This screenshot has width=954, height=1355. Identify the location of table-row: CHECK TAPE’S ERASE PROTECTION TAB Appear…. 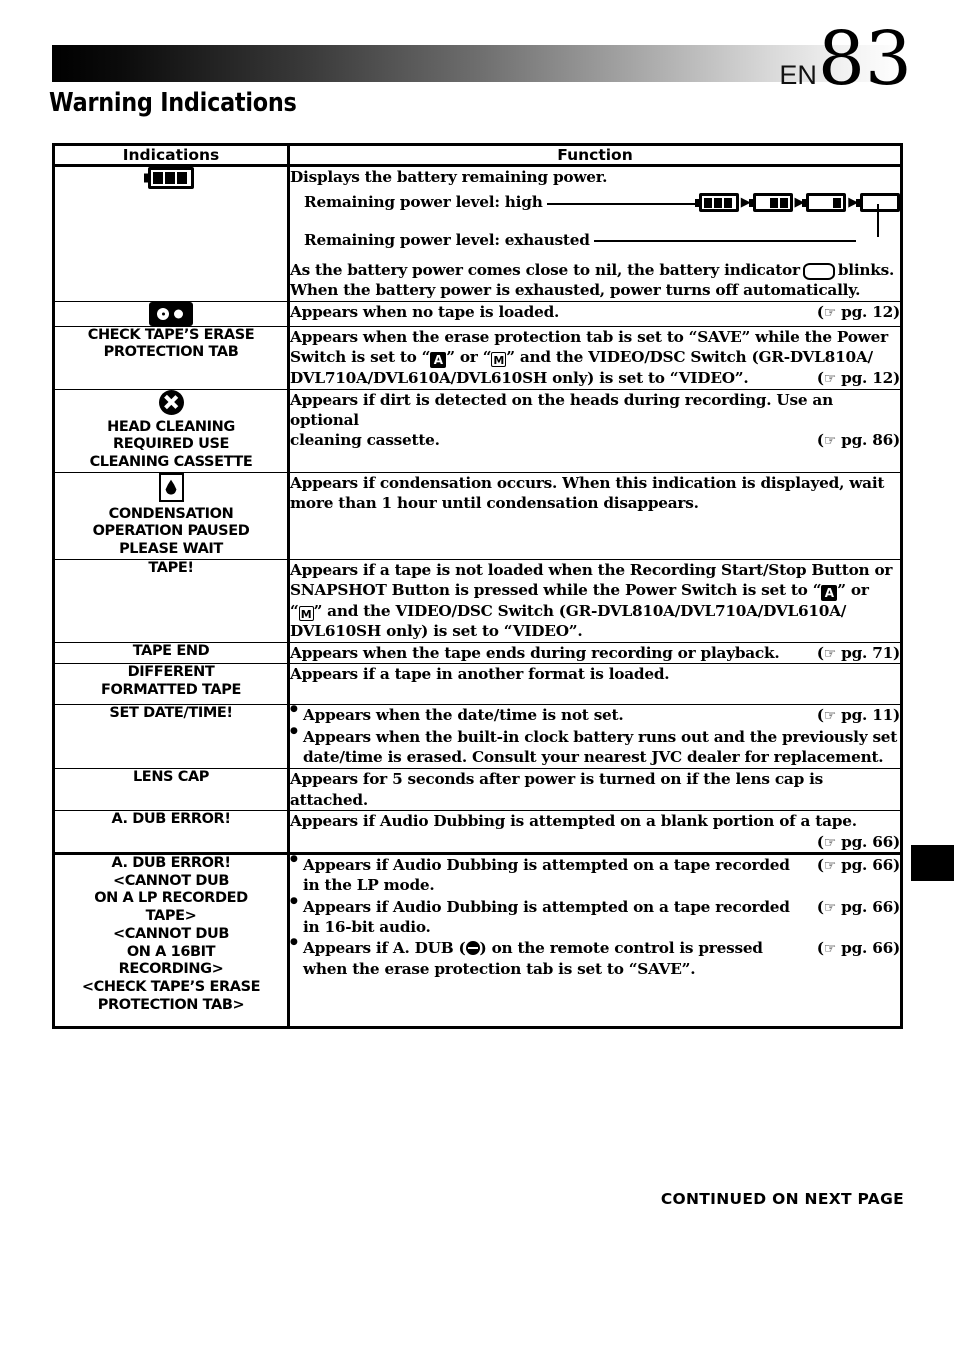
(477, 357).